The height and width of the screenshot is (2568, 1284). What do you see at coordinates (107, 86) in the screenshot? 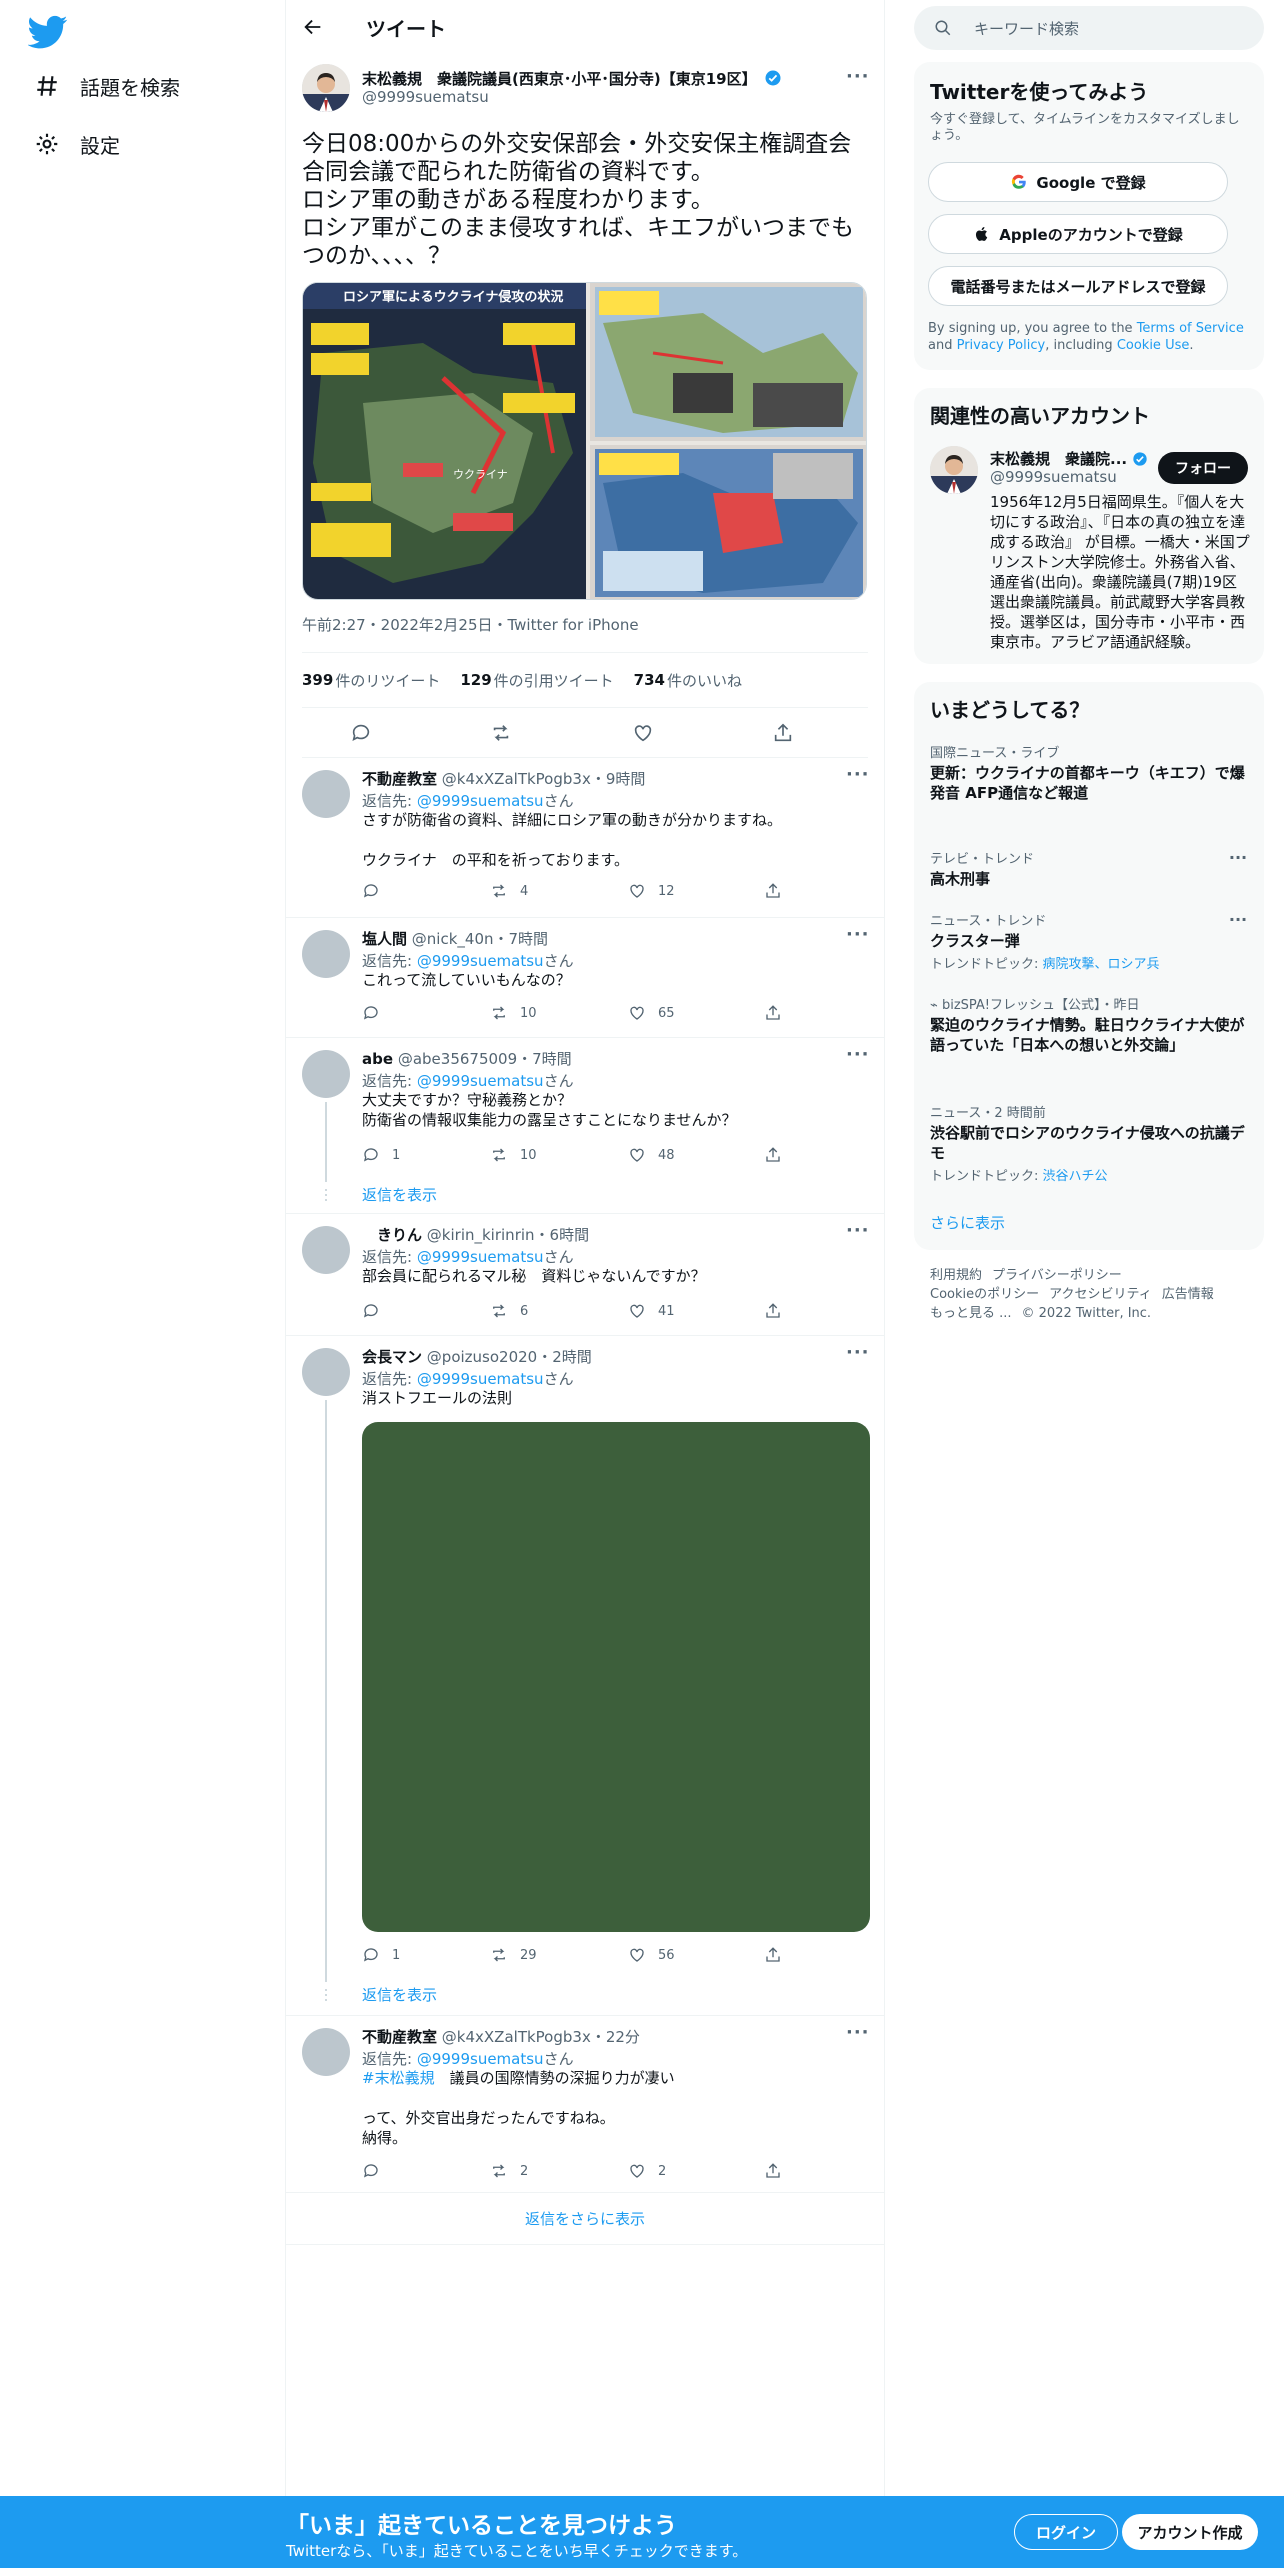
I see `nav-explore: 話題を検索` at bounding box center [107, 86].